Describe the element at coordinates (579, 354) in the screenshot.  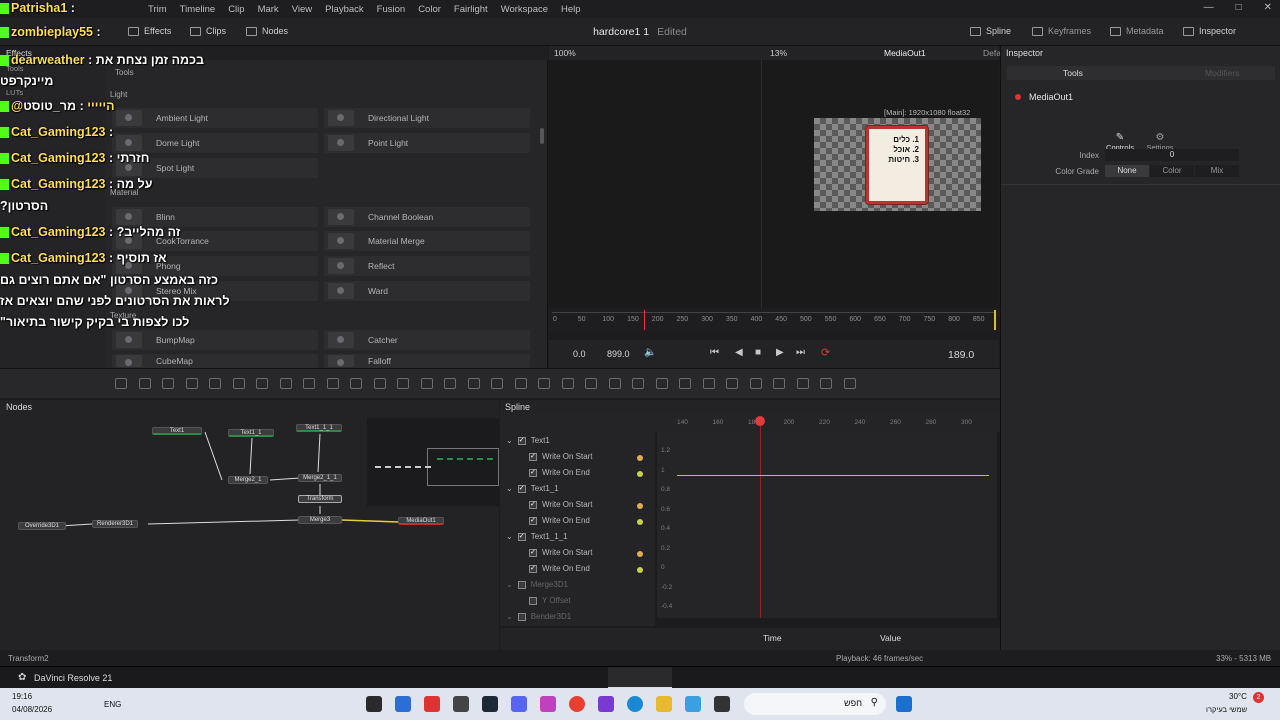
I see `range-start: 0.0` at that location.